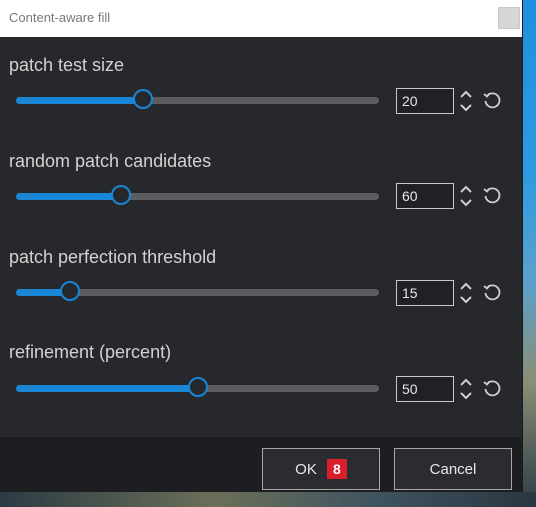 The image size is (536, 507). What do you see at coordinates (336, 469) in the screenshot?
I see `step-badge: 8` at bounding box center [336, 469].